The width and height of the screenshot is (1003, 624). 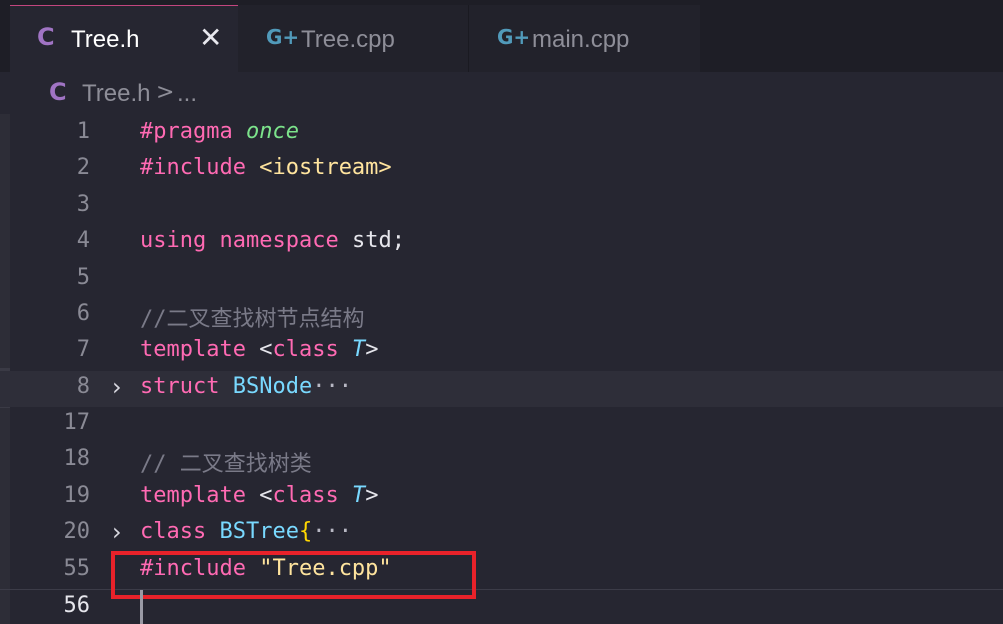 I want to click on code-line: 2 #include <iostream>, so click(x=501, y=170).